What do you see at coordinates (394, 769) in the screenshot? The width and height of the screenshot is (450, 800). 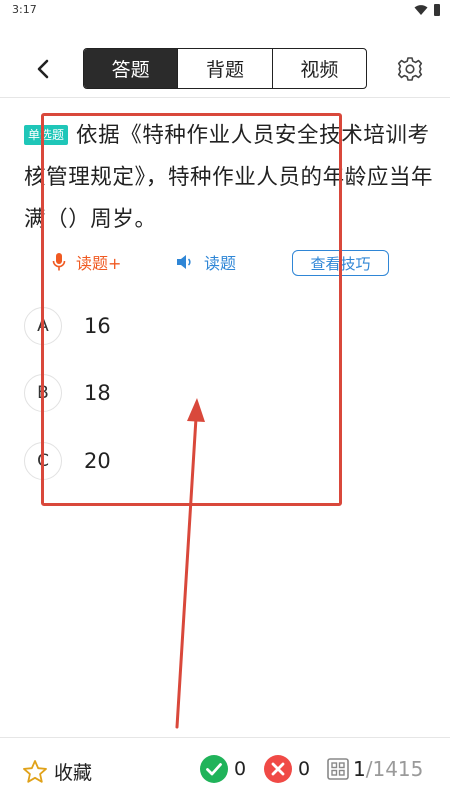 I see `progress-total: /1415` at bounding box center [394, 769].